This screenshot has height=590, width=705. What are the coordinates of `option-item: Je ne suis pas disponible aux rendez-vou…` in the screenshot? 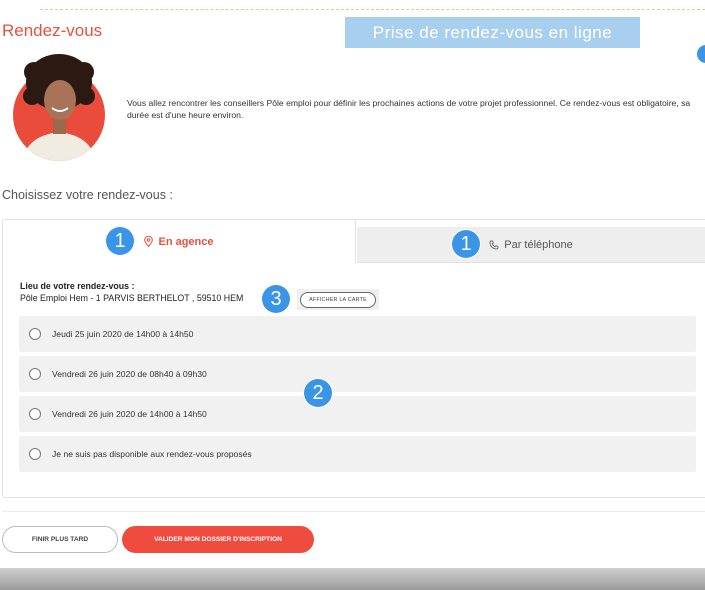 It's located at (357, 454).